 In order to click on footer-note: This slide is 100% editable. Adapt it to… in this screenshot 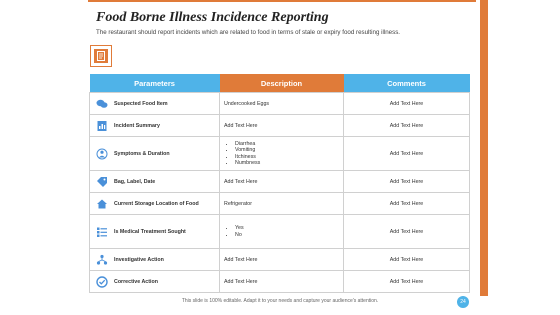, I will do `click(280, 301)`.